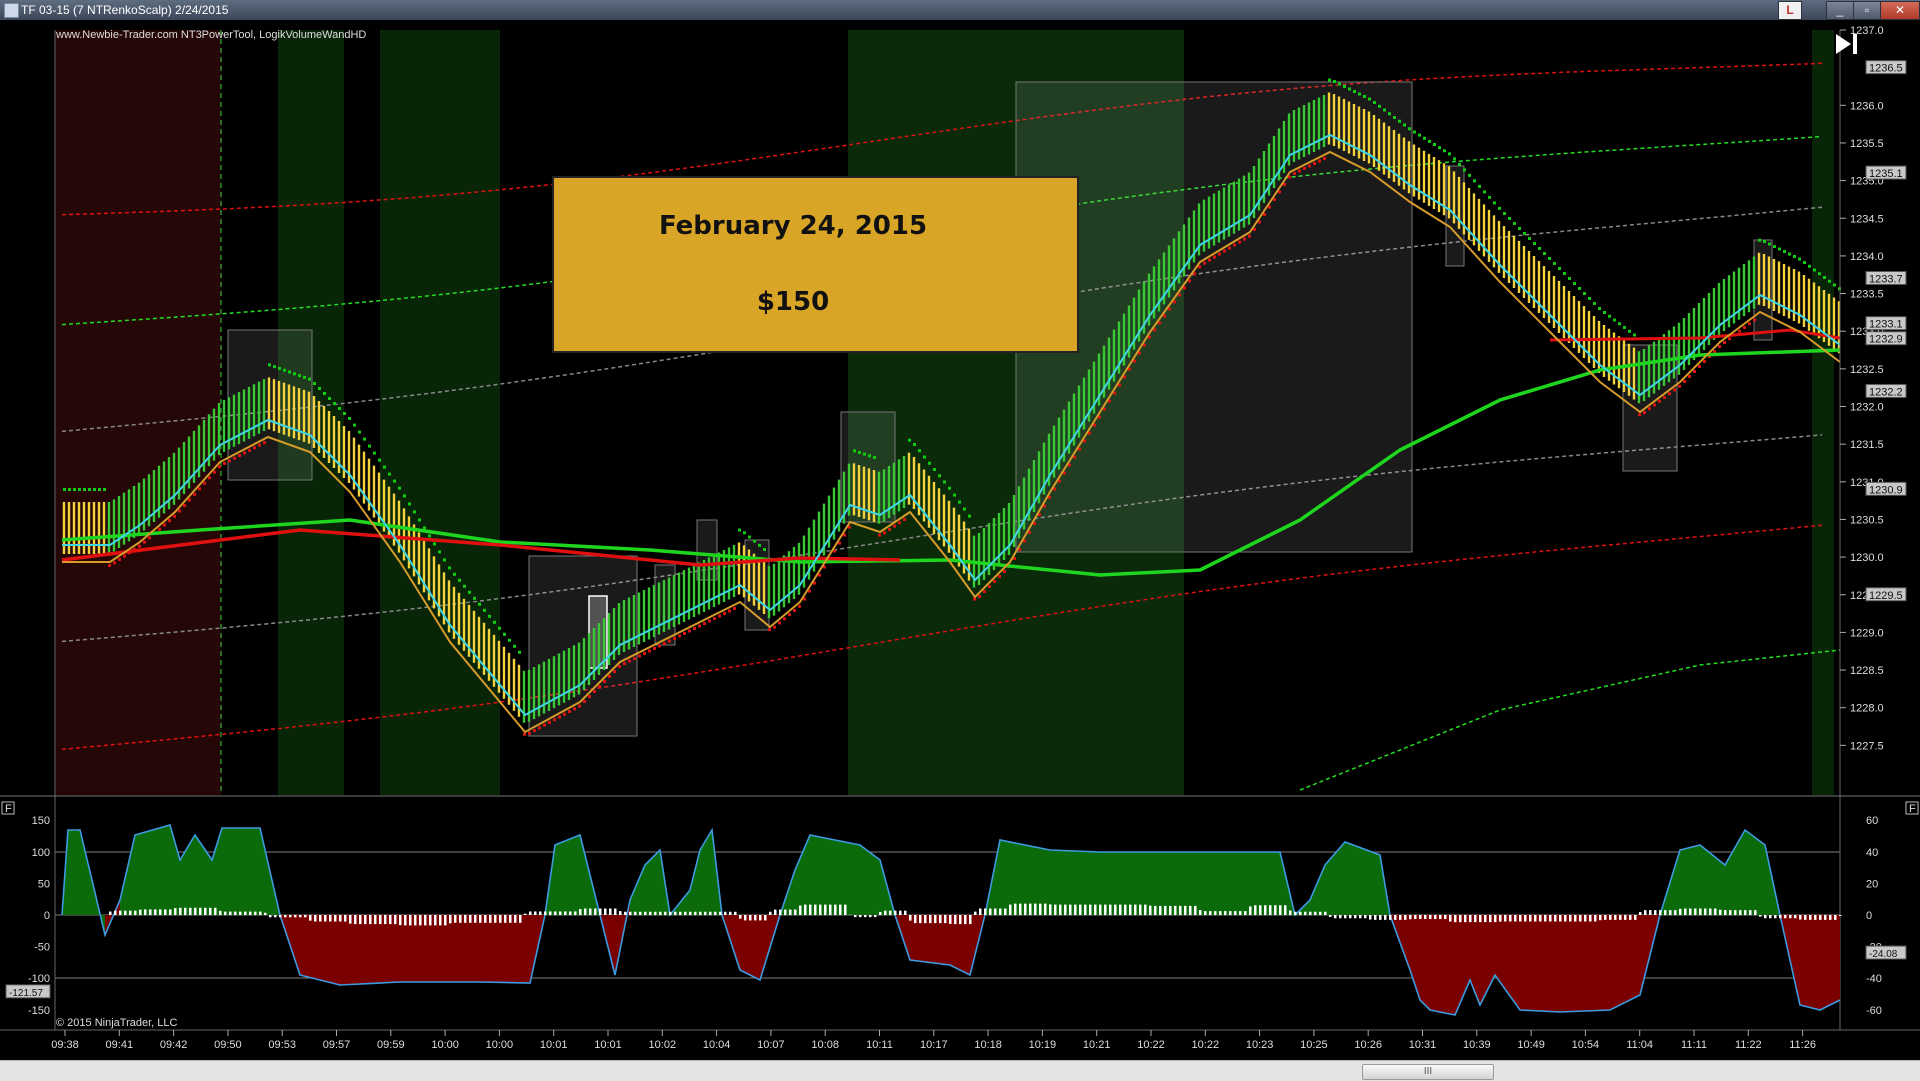  Describe the element at coordinates (1867, 10) in the screenshot. I see `maximize-icon: ▫` at that location.